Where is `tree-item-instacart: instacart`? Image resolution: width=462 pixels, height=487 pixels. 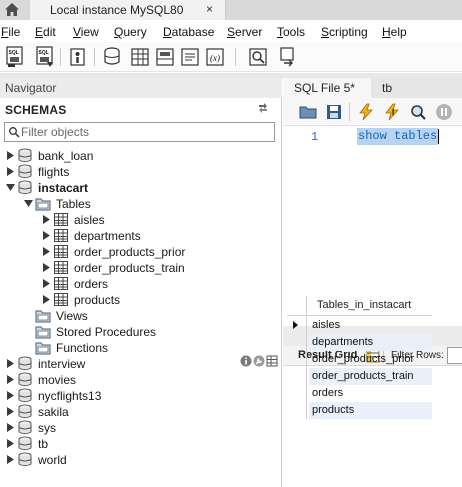 tree-item-instacart: instacart is located at coordinates (140, 188).